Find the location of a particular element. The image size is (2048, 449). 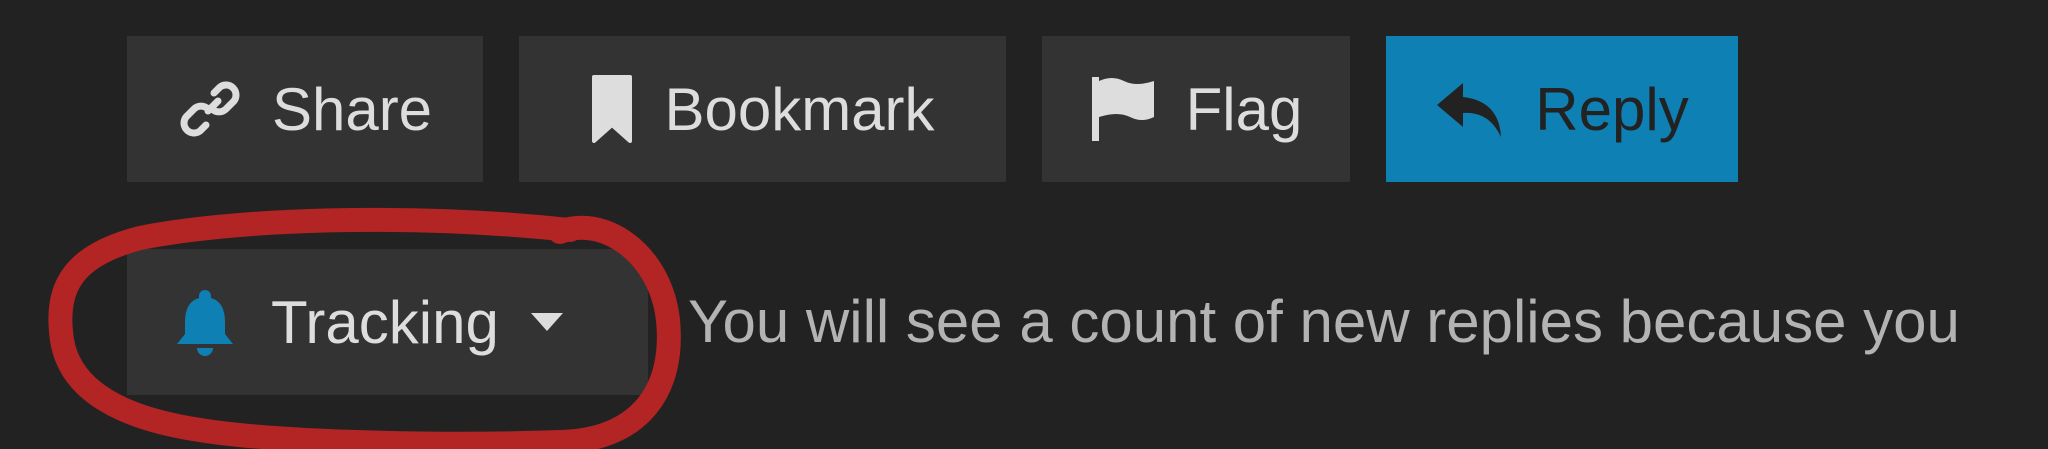

bookmark-icon is located at coordinates (612, 109).